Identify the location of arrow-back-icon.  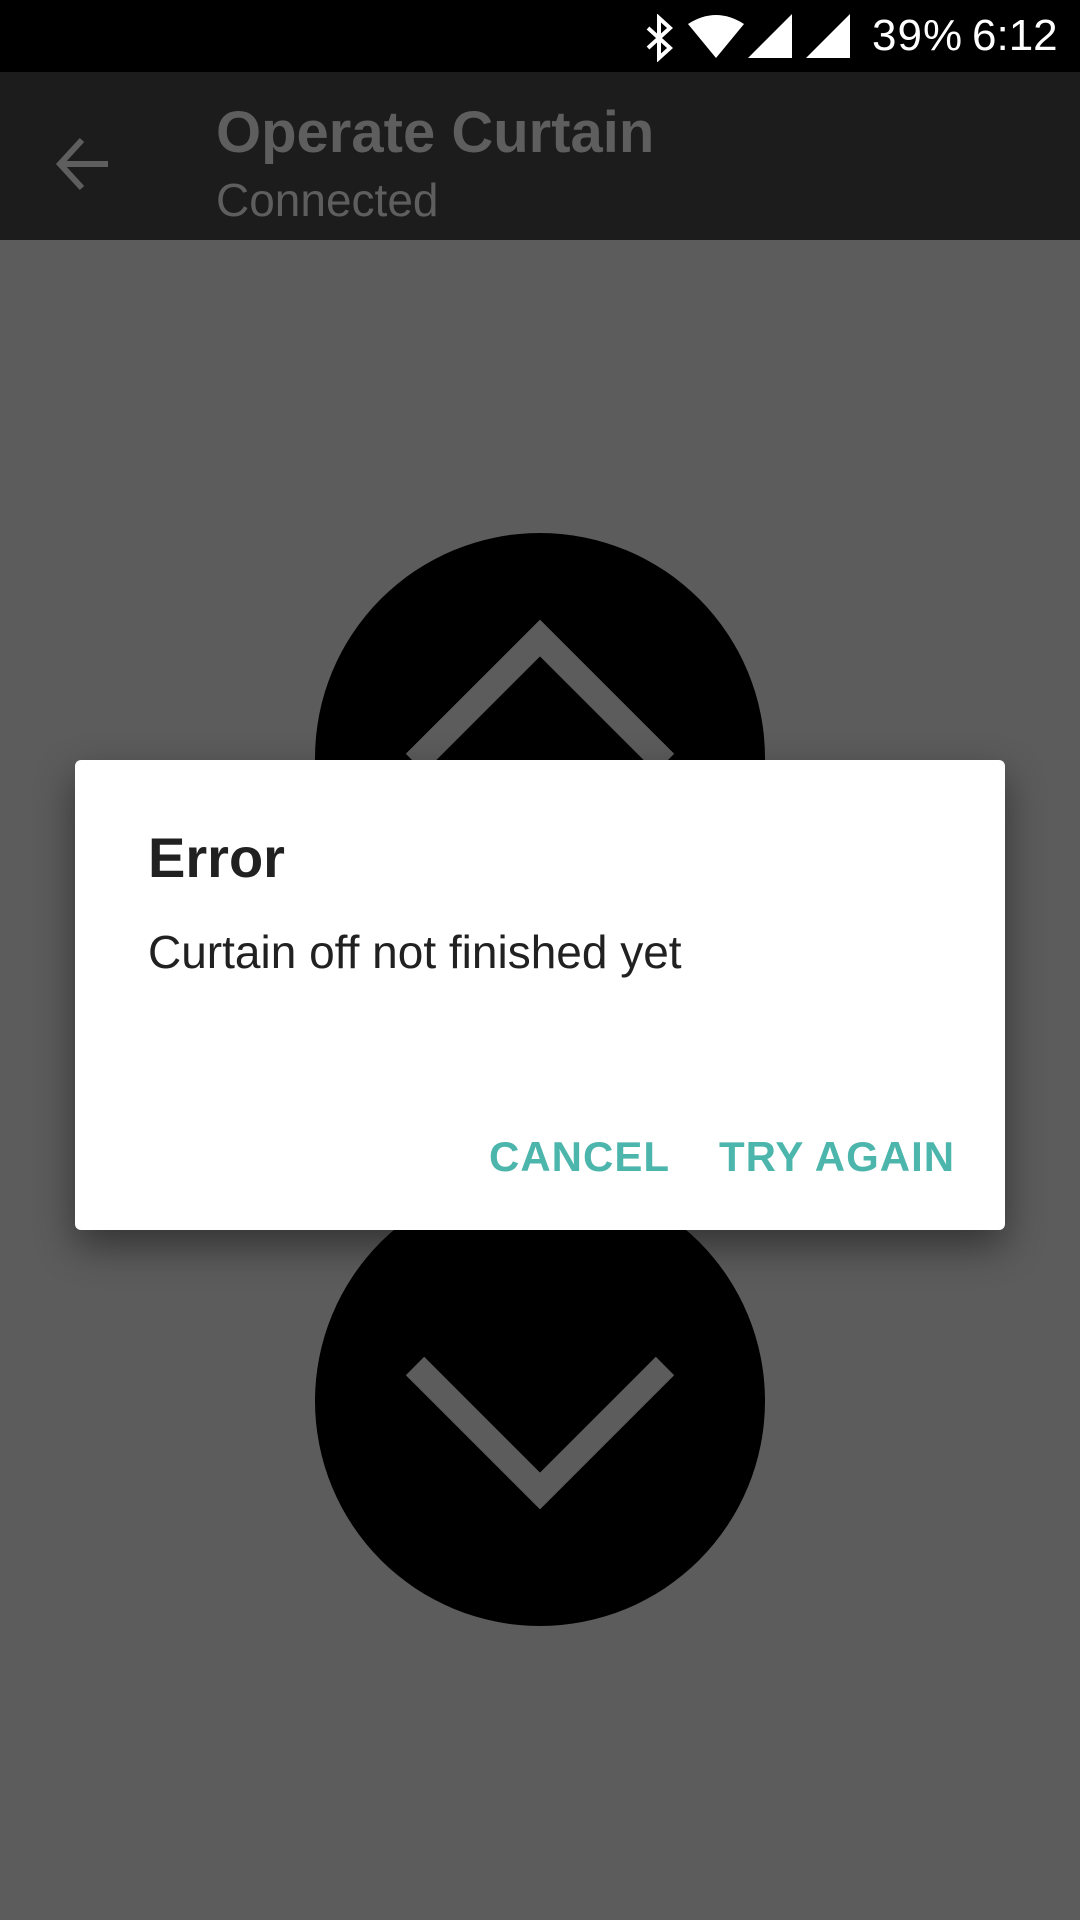
(81, 164).